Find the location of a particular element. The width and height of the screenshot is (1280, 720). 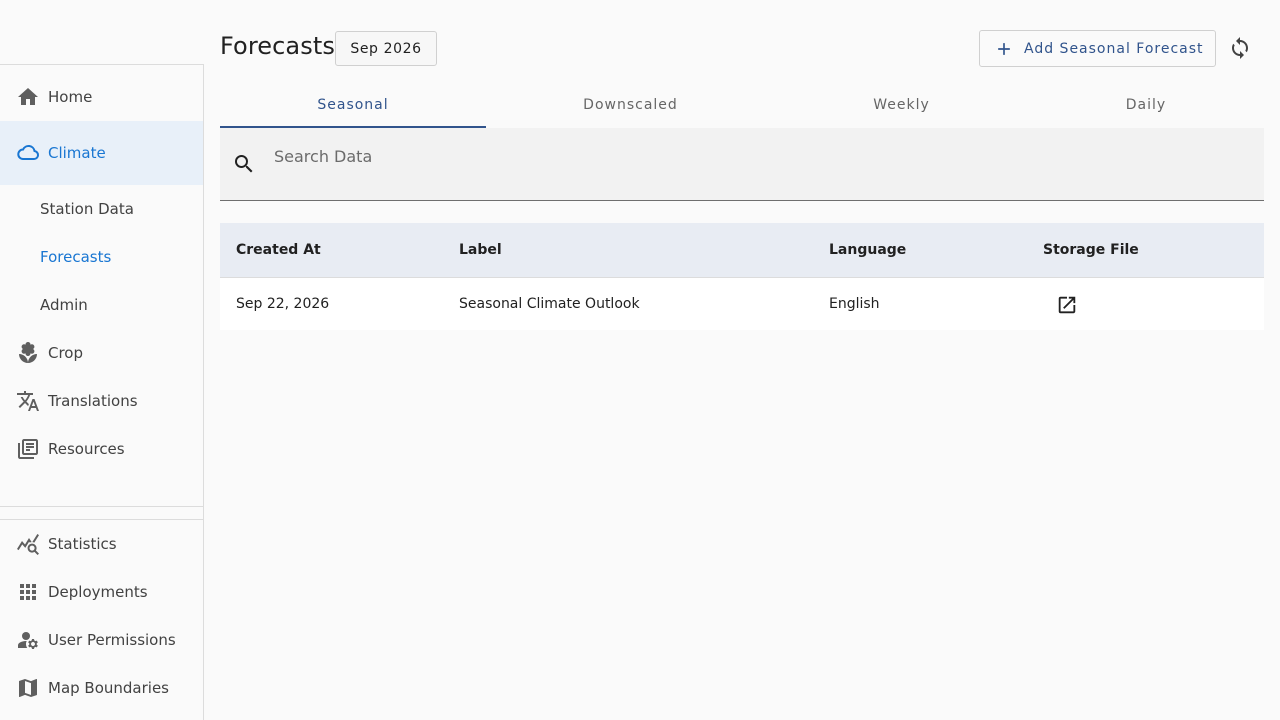

sidebar-item-statistics: Statistics is located at coordinates (101, 544).